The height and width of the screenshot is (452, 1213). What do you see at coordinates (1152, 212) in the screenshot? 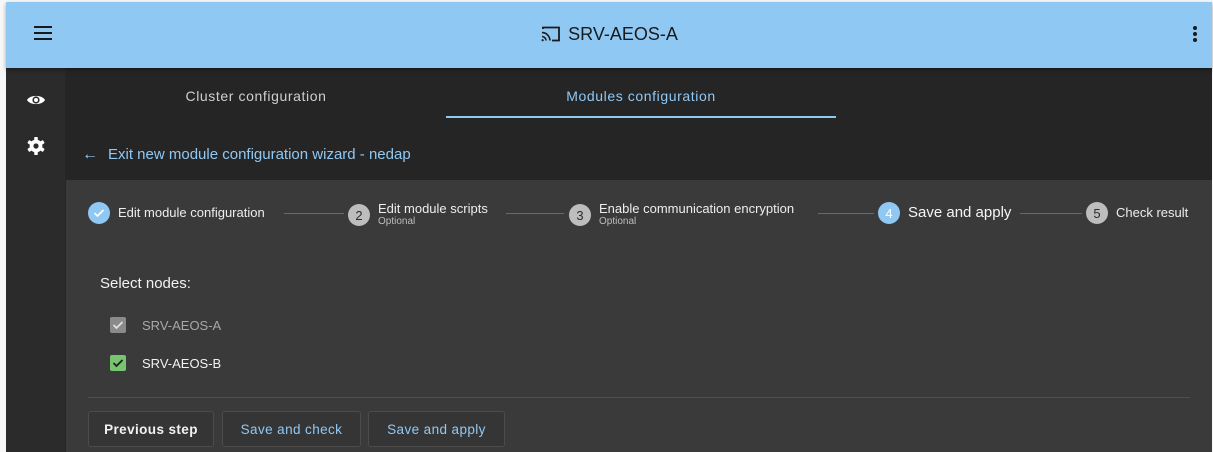
I see `step-label: Check result` at bounding box center [1152, 212].